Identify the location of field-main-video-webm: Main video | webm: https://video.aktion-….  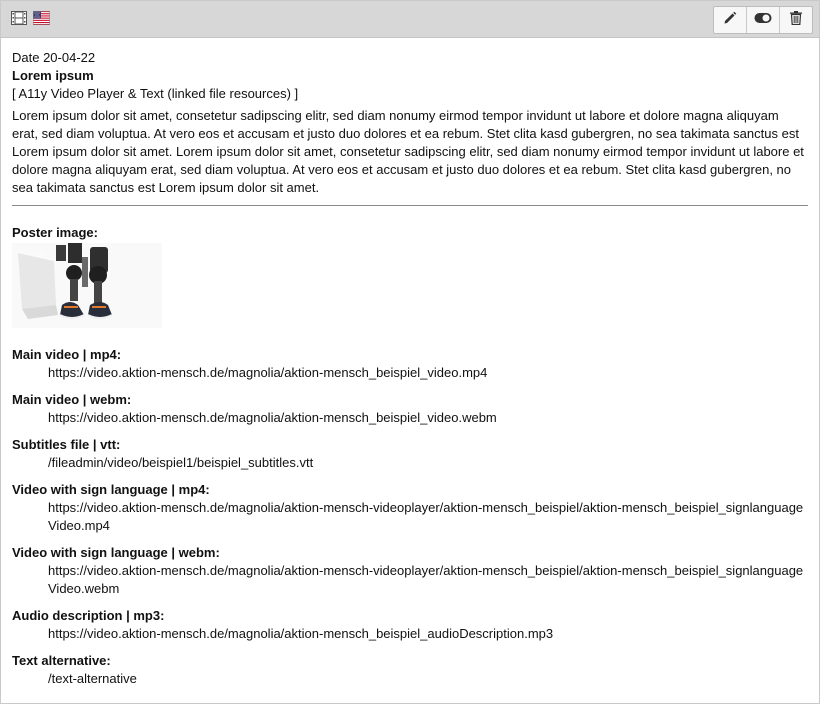
(410, 409).